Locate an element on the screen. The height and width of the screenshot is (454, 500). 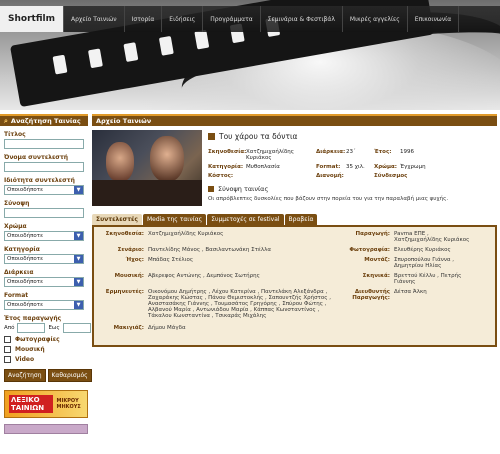
cost-key: Κόστος: is located at coordinates (221, 176).